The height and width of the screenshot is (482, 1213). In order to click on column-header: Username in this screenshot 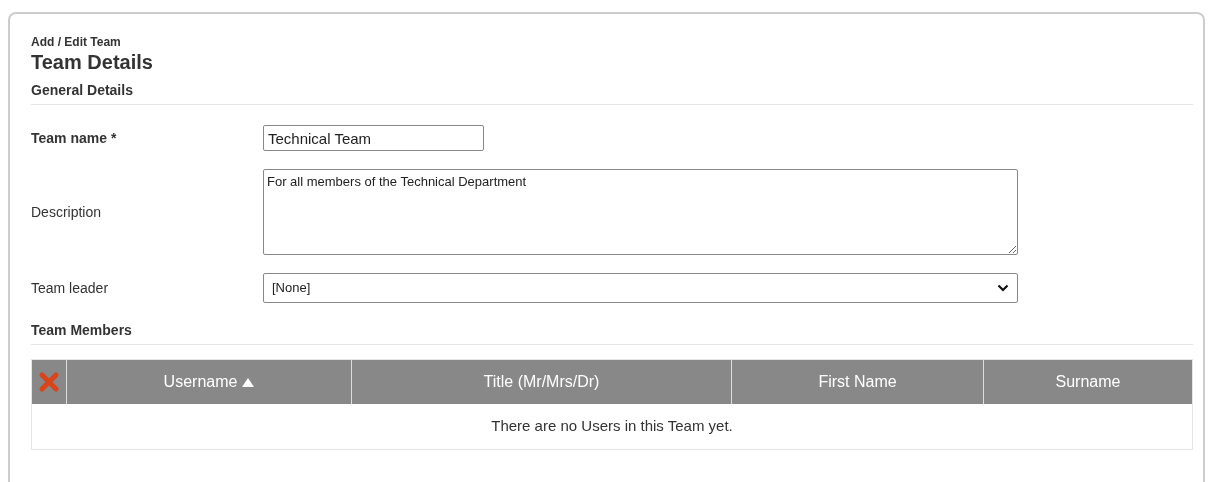, I will do `click(209, 382)`.